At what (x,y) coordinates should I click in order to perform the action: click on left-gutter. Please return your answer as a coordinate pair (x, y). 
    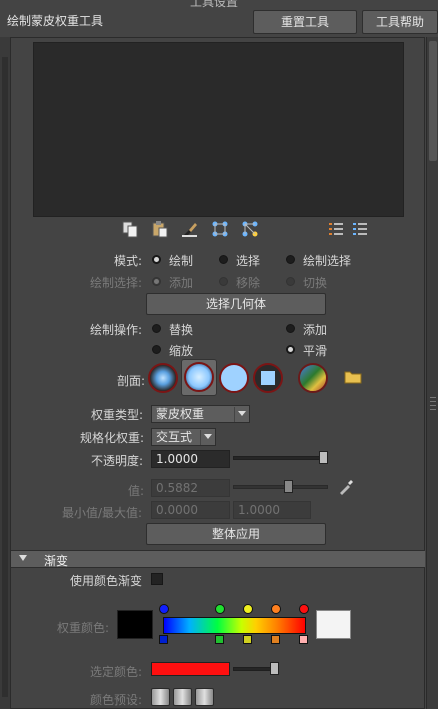
    Looking at the image, I should click on (5, 373).